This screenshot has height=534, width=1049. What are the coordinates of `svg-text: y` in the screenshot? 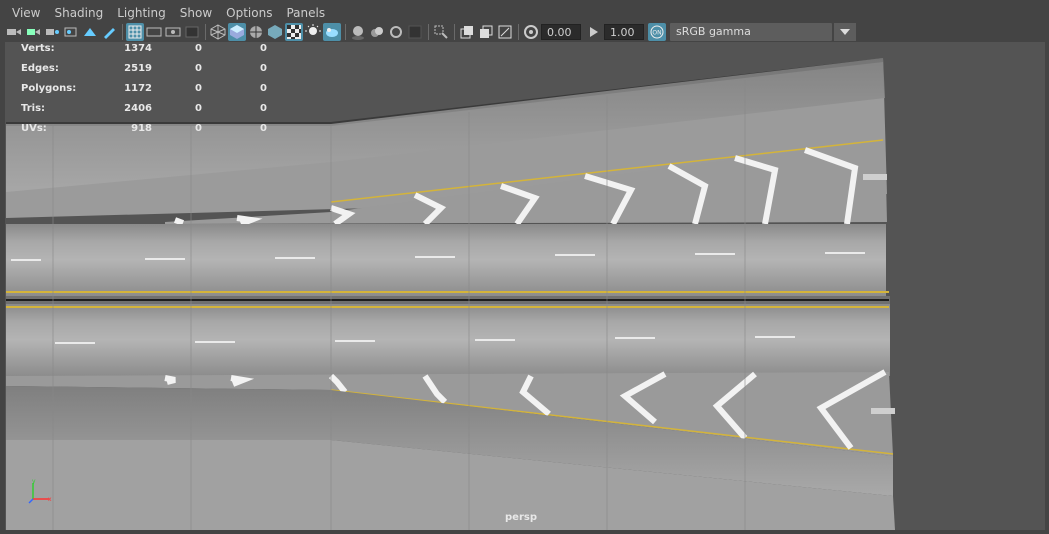 It's located at (34, 482).